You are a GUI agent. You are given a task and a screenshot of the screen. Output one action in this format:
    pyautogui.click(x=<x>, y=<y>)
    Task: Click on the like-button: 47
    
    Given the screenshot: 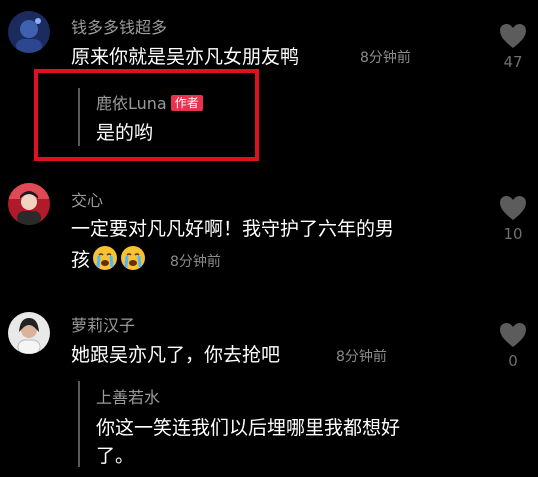 What is the action you would take?
    pyautogui.click(x=513, y=47)
    